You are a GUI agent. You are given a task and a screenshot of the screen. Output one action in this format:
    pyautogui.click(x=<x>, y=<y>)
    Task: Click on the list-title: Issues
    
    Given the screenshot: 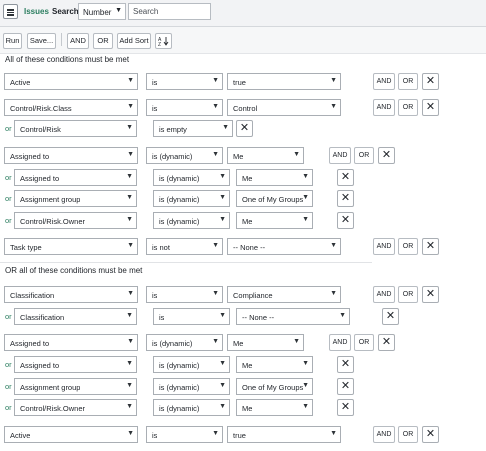 What is the action you would take?
    pyautogui.click(x=36, y=11)
    